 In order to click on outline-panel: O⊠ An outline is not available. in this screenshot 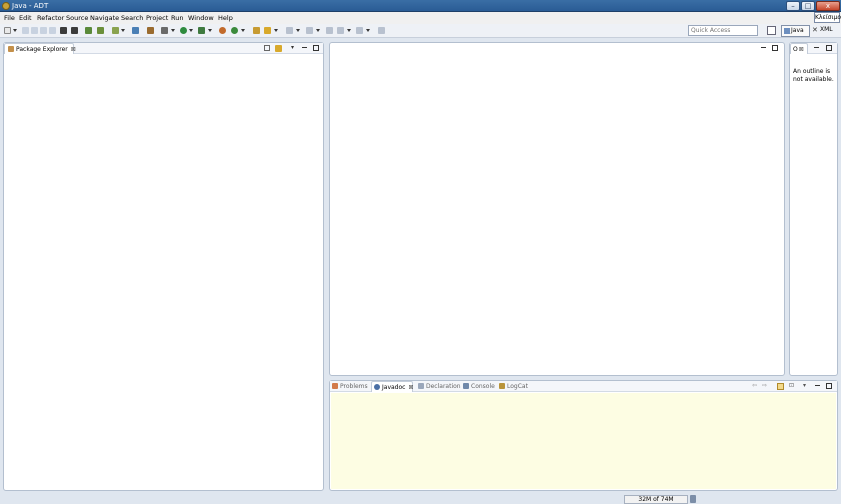, I will do `click(813, 209)`.